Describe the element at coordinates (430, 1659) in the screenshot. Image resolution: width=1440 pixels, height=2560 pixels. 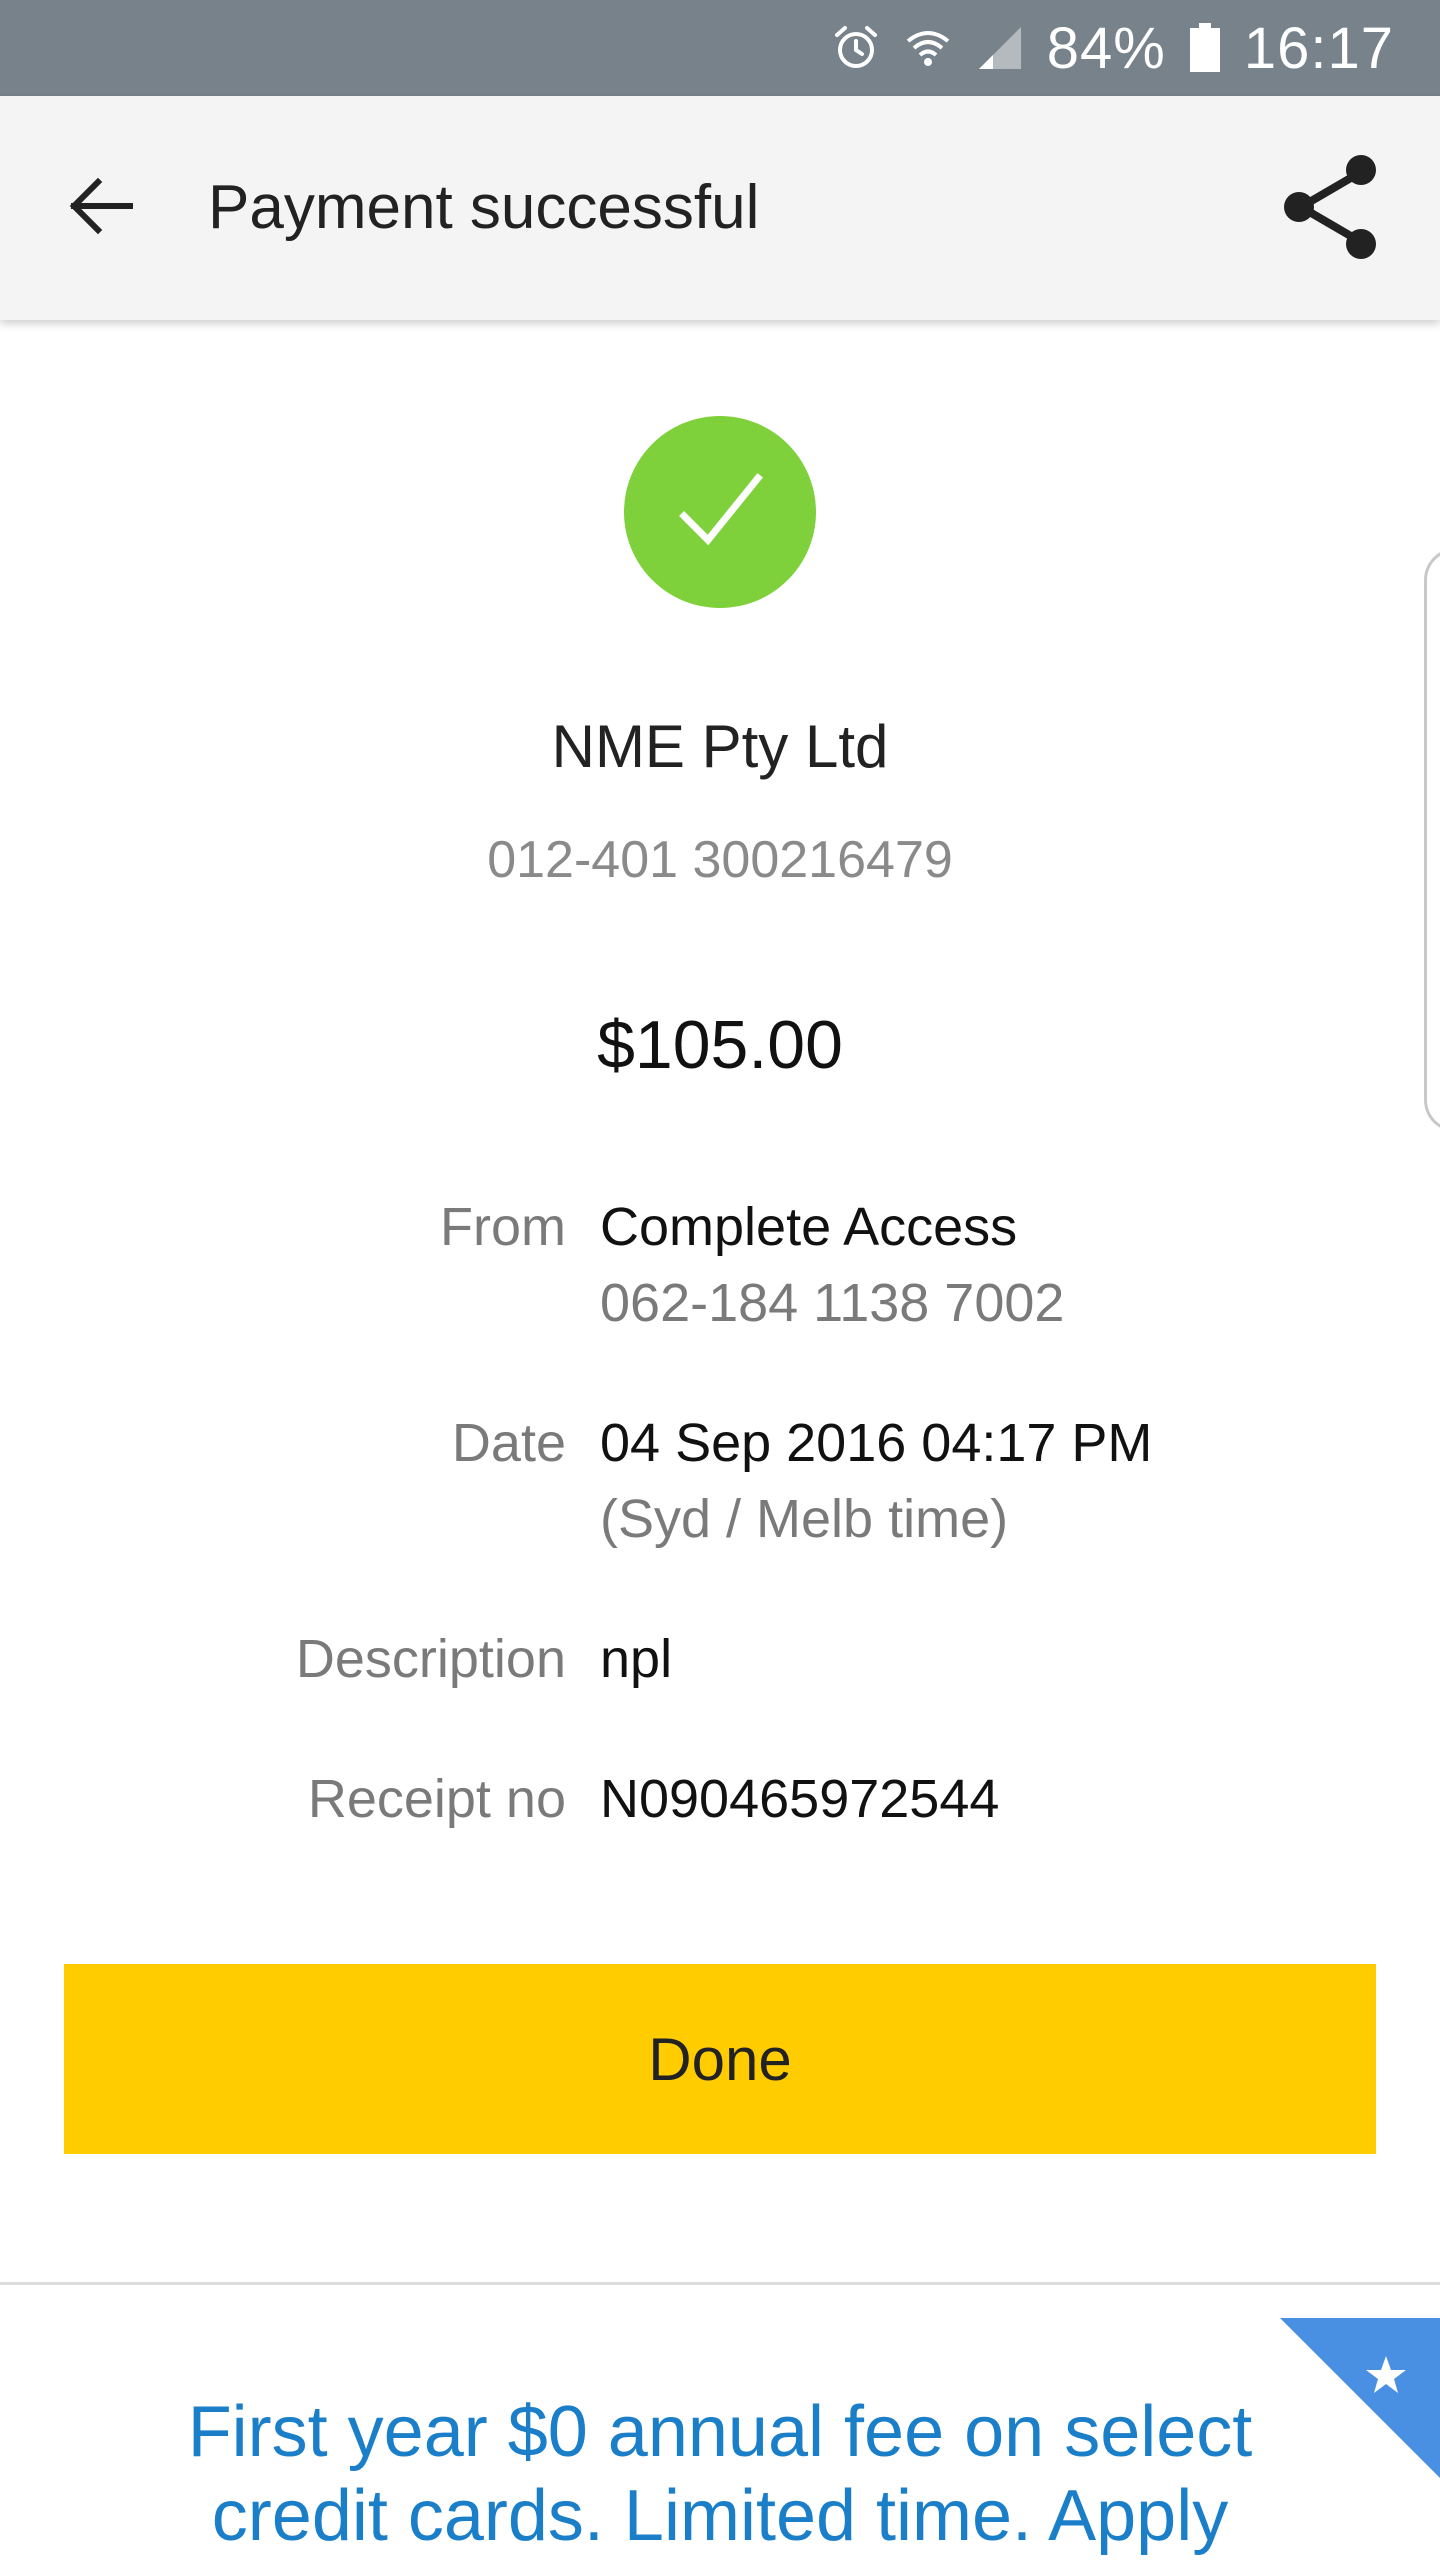
I see `description-label: Description` at that location.